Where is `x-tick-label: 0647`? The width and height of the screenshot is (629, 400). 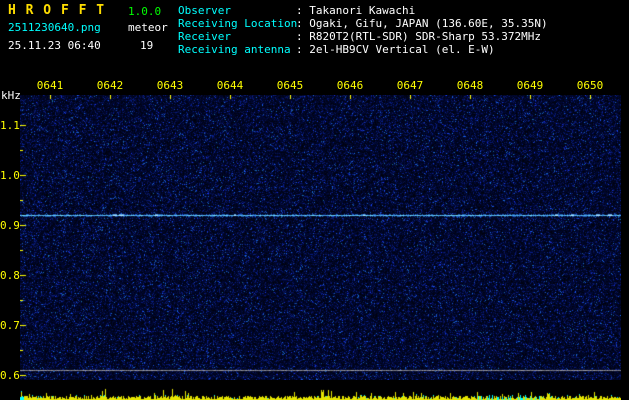 x-tick-label: 0647 is located at coordinates (410, 85).